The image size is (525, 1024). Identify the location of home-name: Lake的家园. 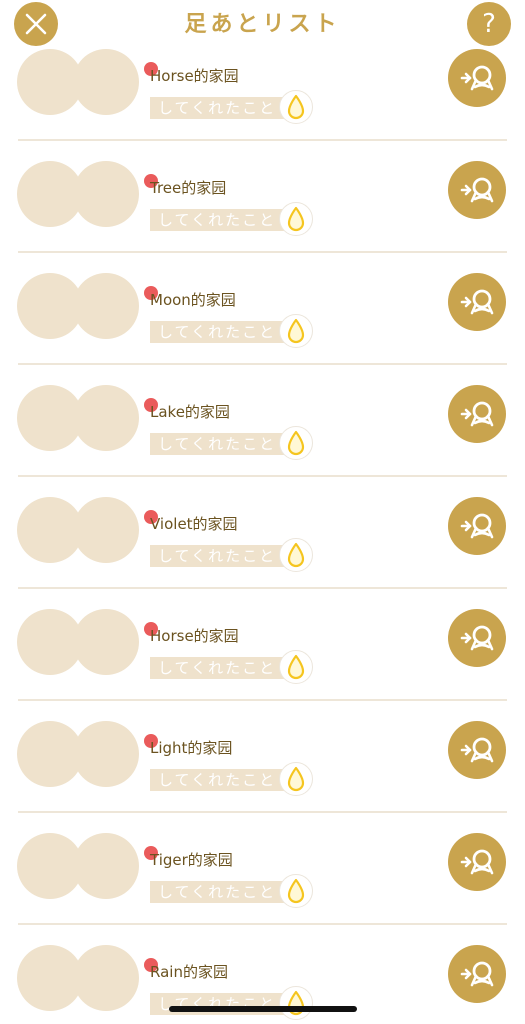
(190, 412).